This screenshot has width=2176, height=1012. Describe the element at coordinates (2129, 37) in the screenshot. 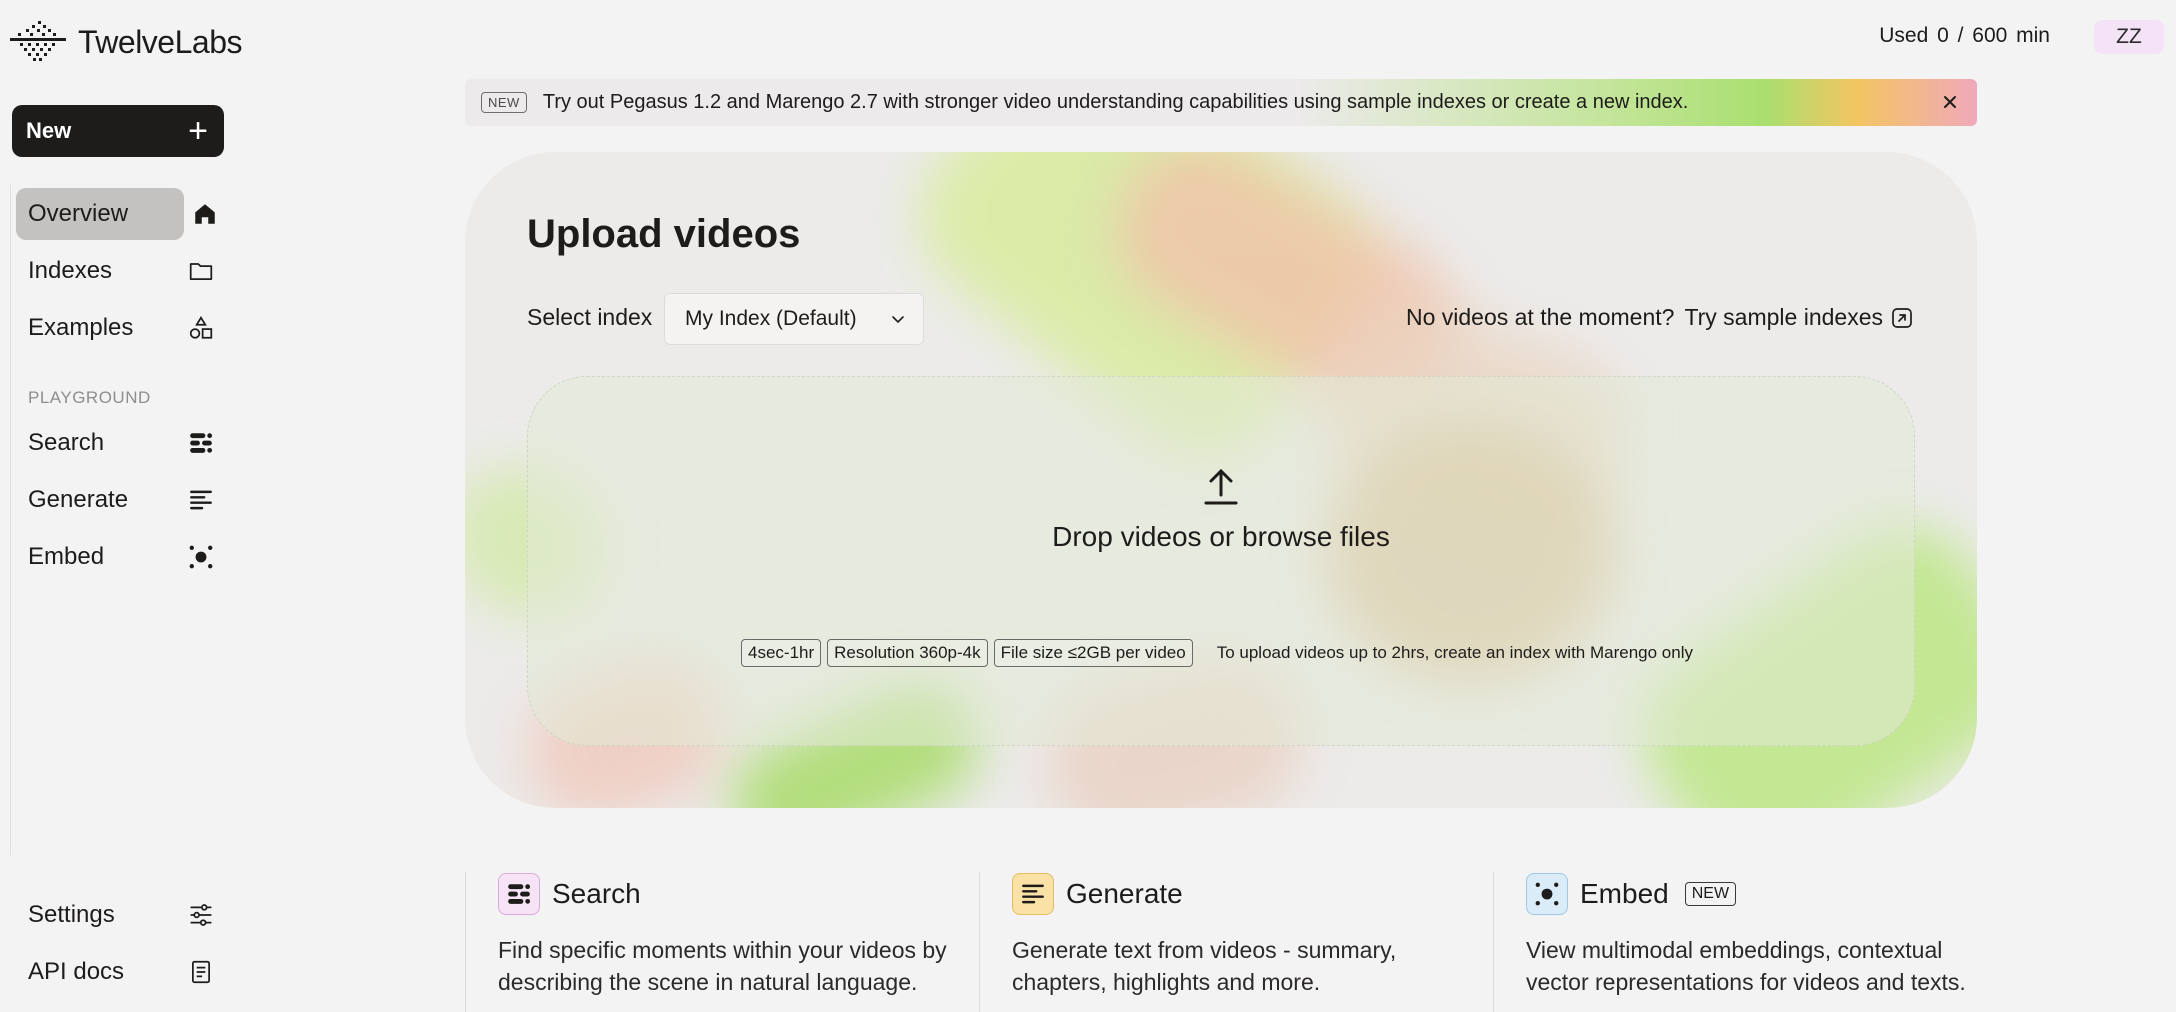

I see `avatar: ZZ` at that location.